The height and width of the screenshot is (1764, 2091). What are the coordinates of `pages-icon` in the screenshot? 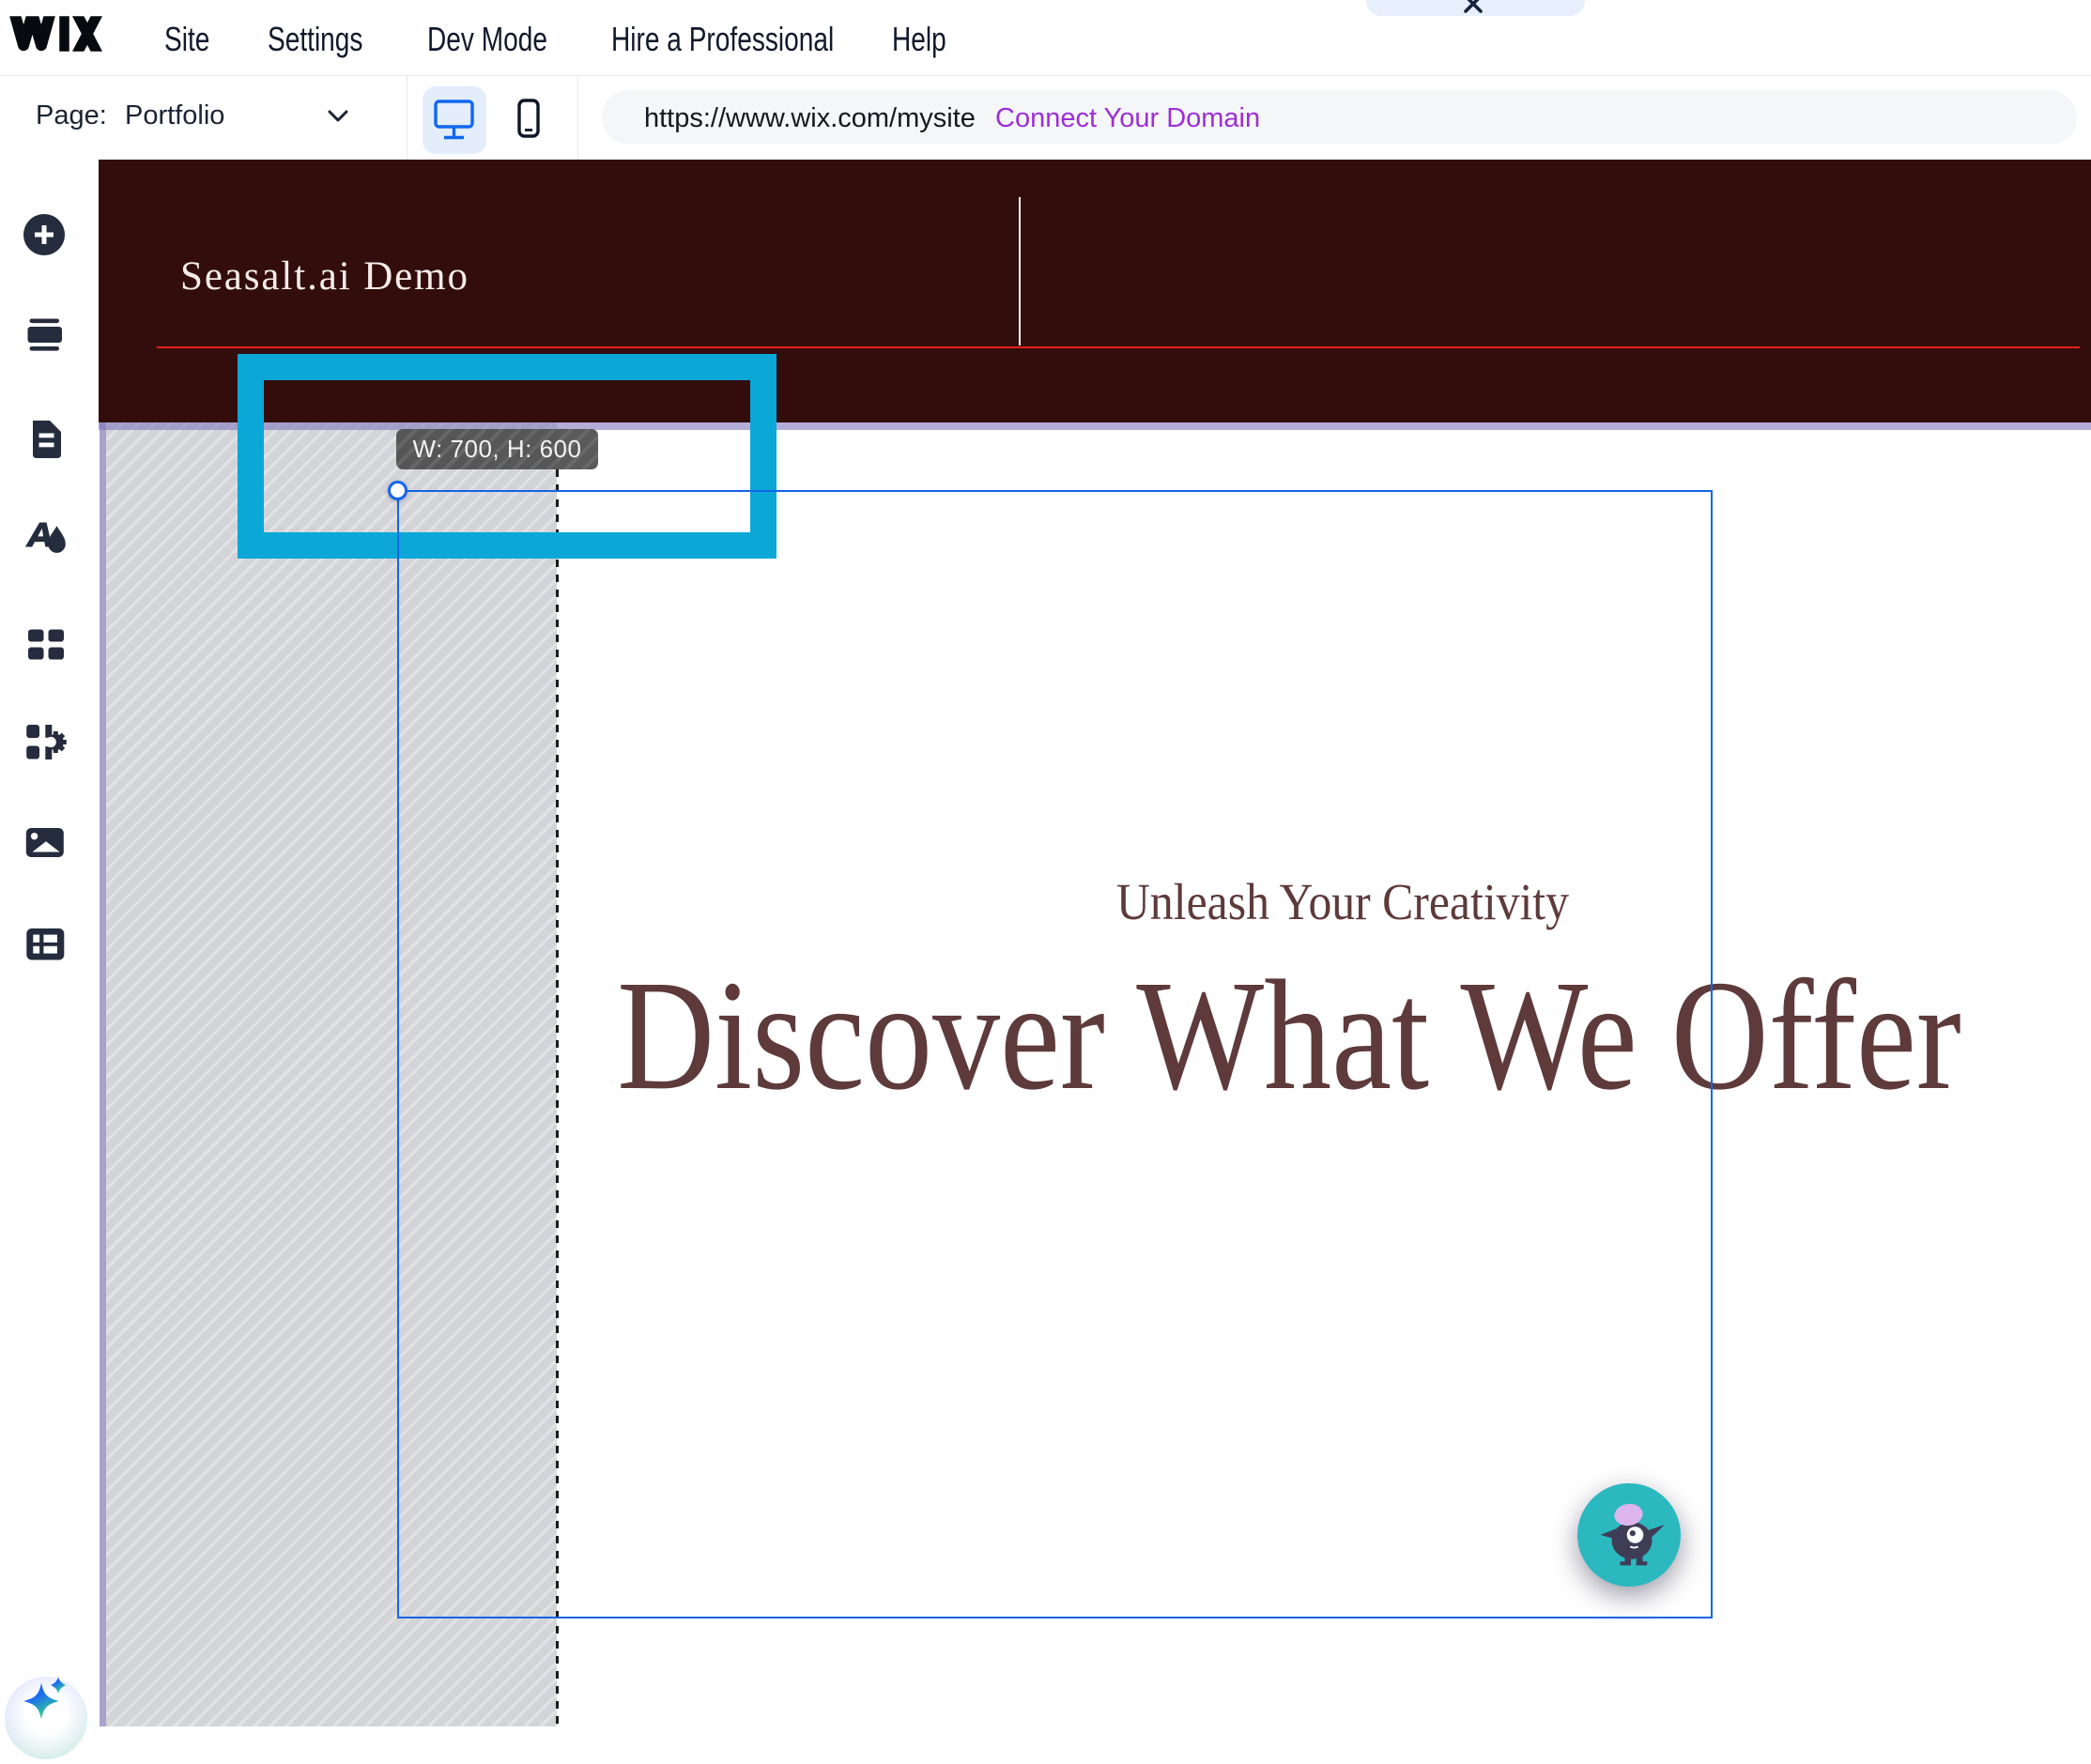 It's located at (44, 440).